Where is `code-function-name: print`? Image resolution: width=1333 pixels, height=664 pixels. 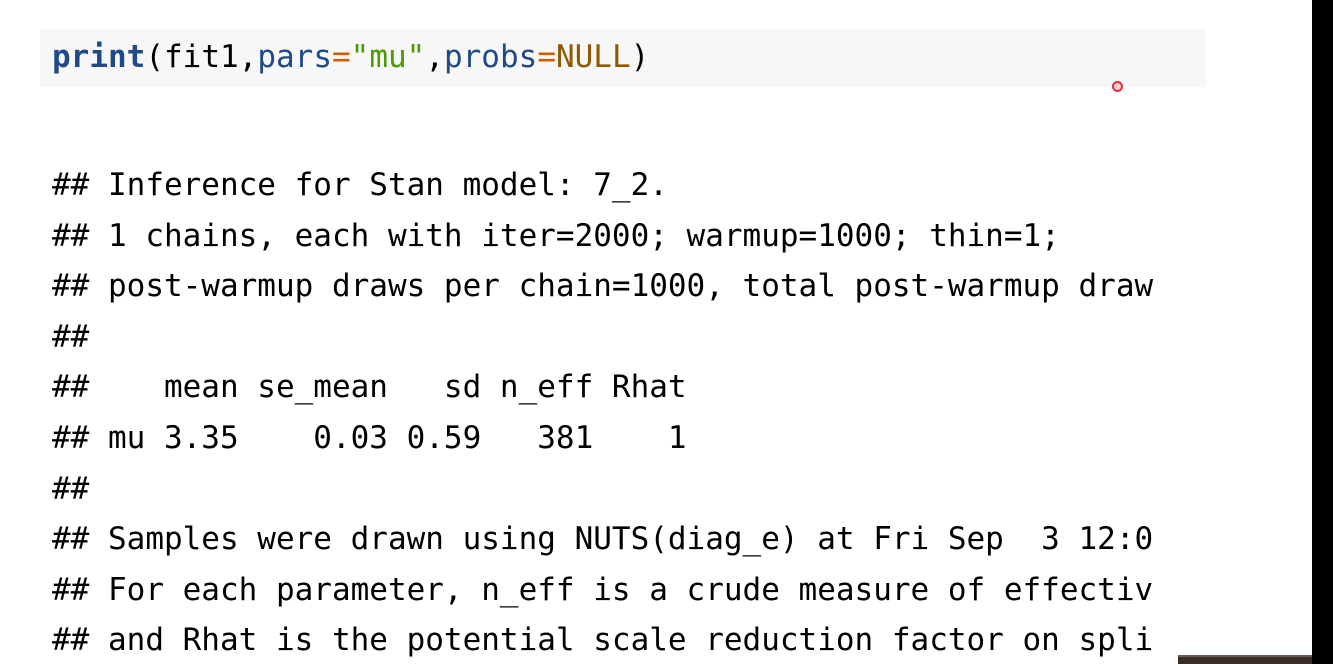 code-function-name: print is located at coordinates (99, 57).